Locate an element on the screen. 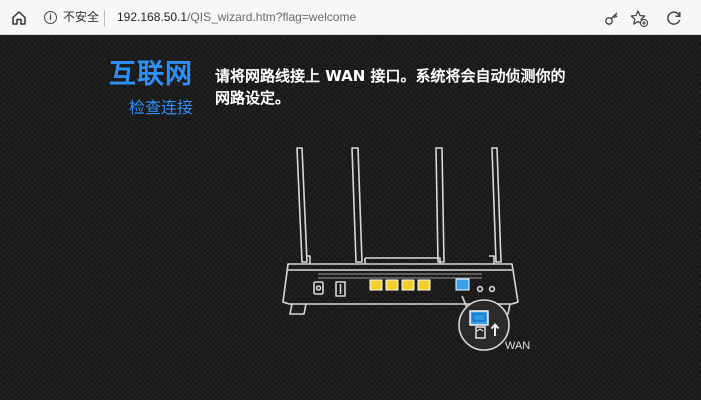  url-field: 192.168.50.1/QIS_wizard.htm?flag=welcome is located at coordinates (236, 17).